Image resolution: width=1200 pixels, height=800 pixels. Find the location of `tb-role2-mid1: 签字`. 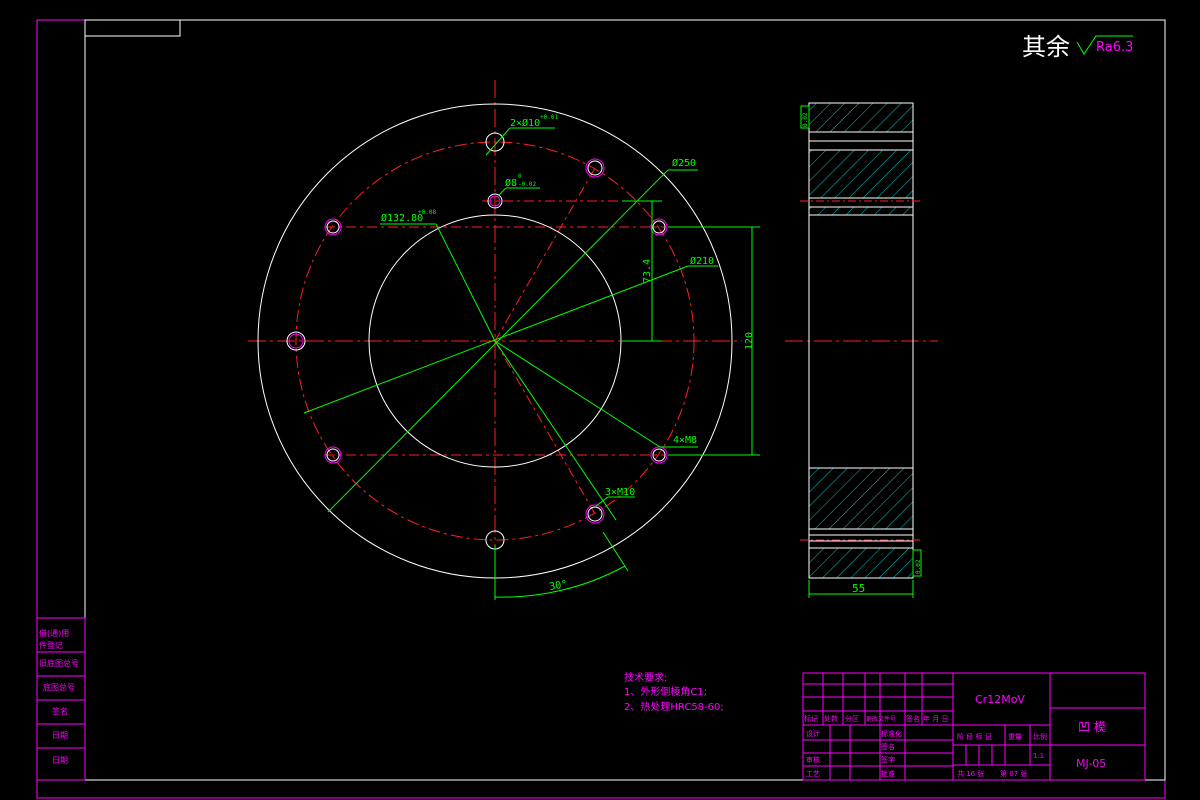

tb-role2-mid1: 签字 is located at coordinates (888, 759).